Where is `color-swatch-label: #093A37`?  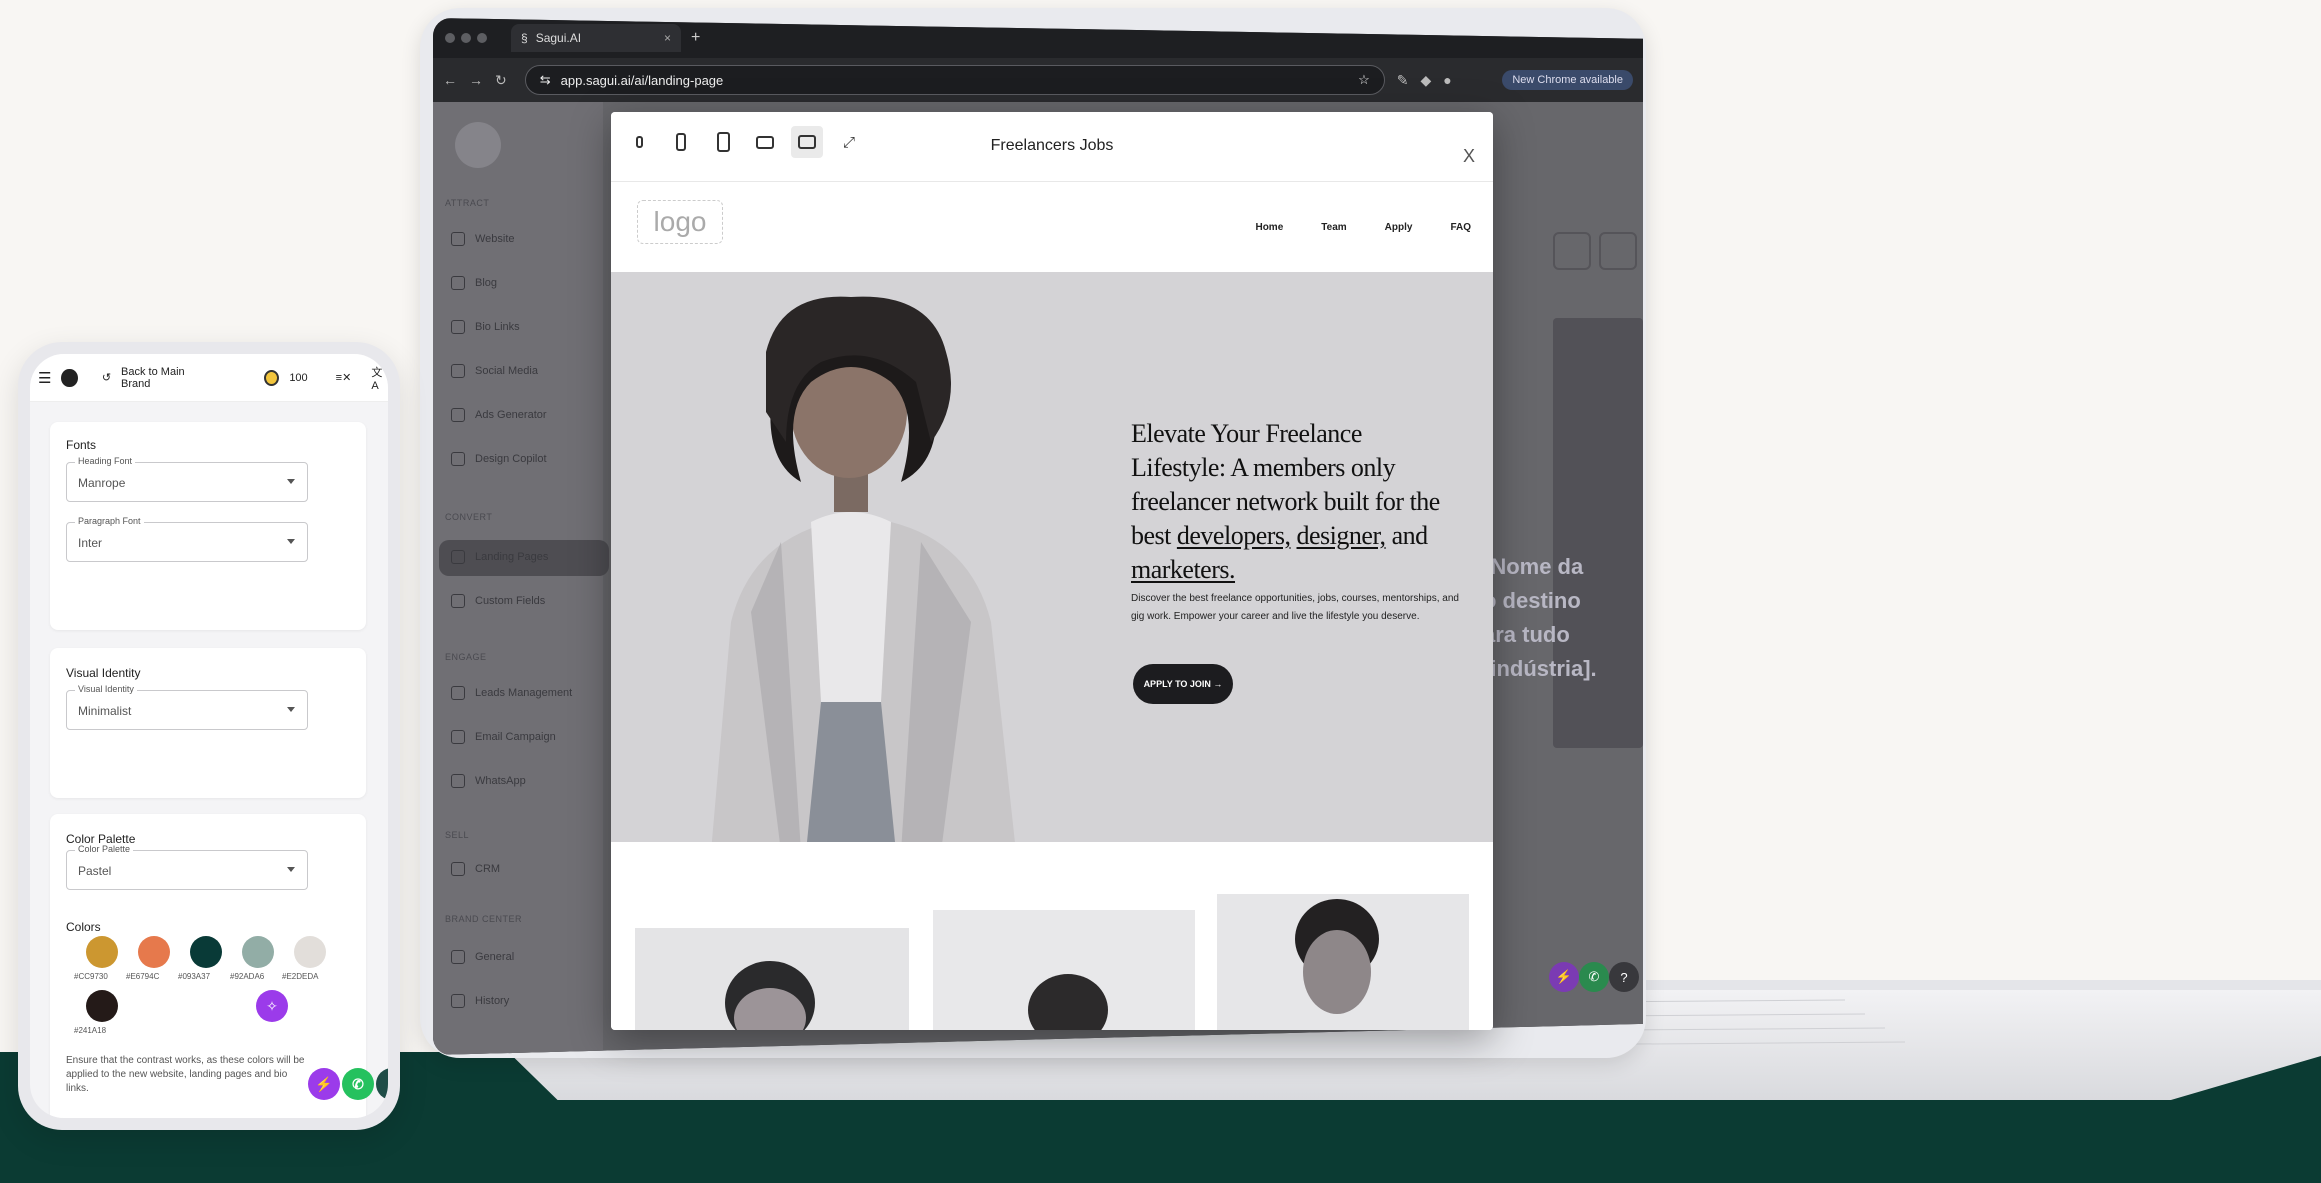
color-swatch-label: #093A37 is located at coordinates (194, 976).